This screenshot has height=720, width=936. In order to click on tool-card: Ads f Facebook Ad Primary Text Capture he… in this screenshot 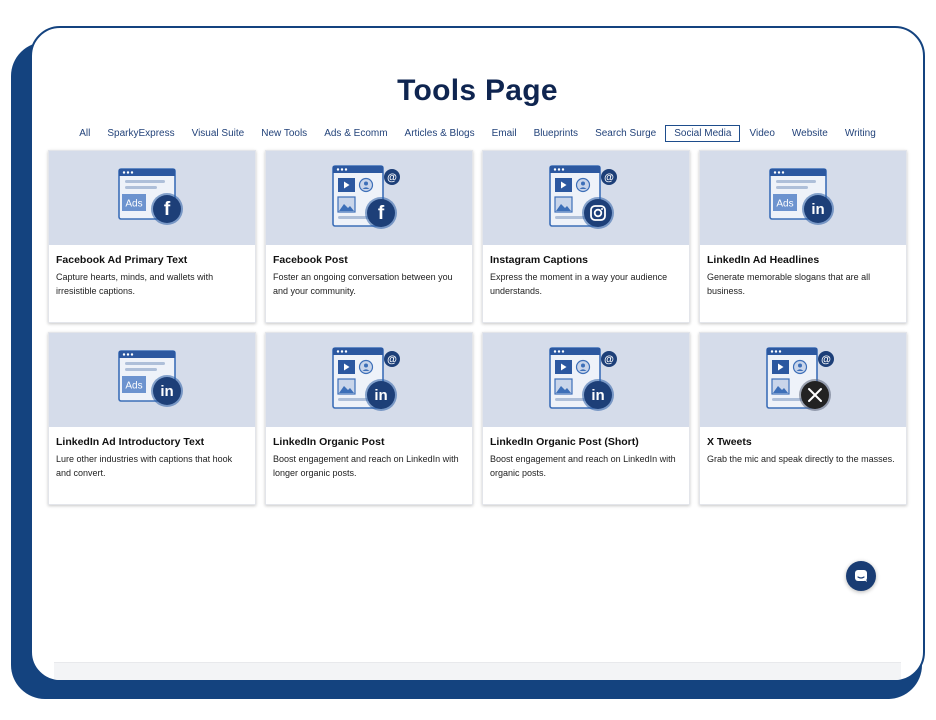, I will do `click(152, 236)`.